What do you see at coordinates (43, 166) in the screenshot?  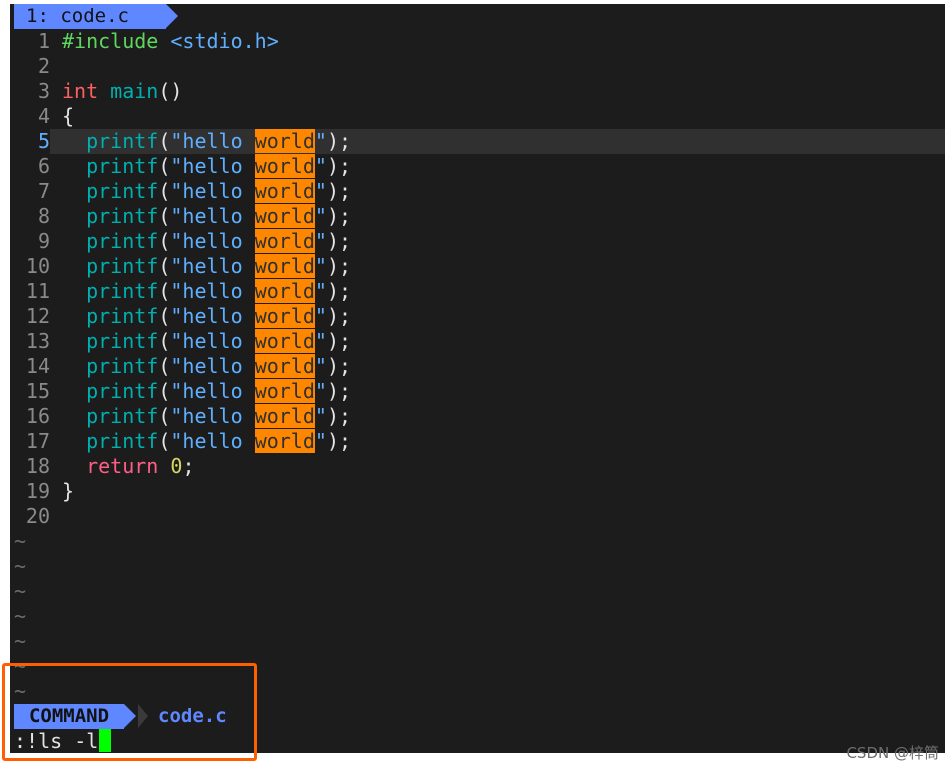 I see `line-number: 6` at bounding box center [43, 166].